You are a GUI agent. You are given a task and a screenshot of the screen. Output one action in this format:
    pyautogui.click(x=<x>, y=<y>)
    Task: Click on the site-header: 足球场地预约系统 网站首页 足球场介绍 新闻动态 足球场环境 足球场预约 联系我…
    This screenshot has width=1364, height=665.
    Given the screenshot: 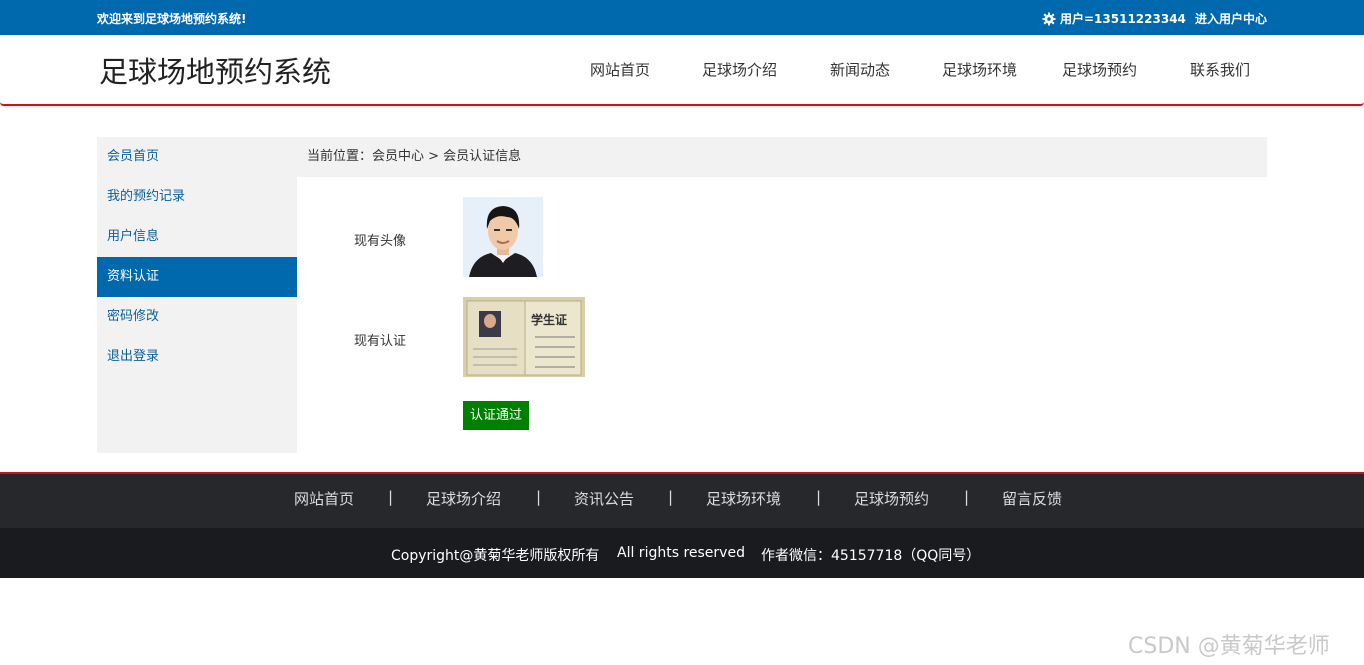 What is the action you would take?
    pyautogui.click(x=682, y=70)
    